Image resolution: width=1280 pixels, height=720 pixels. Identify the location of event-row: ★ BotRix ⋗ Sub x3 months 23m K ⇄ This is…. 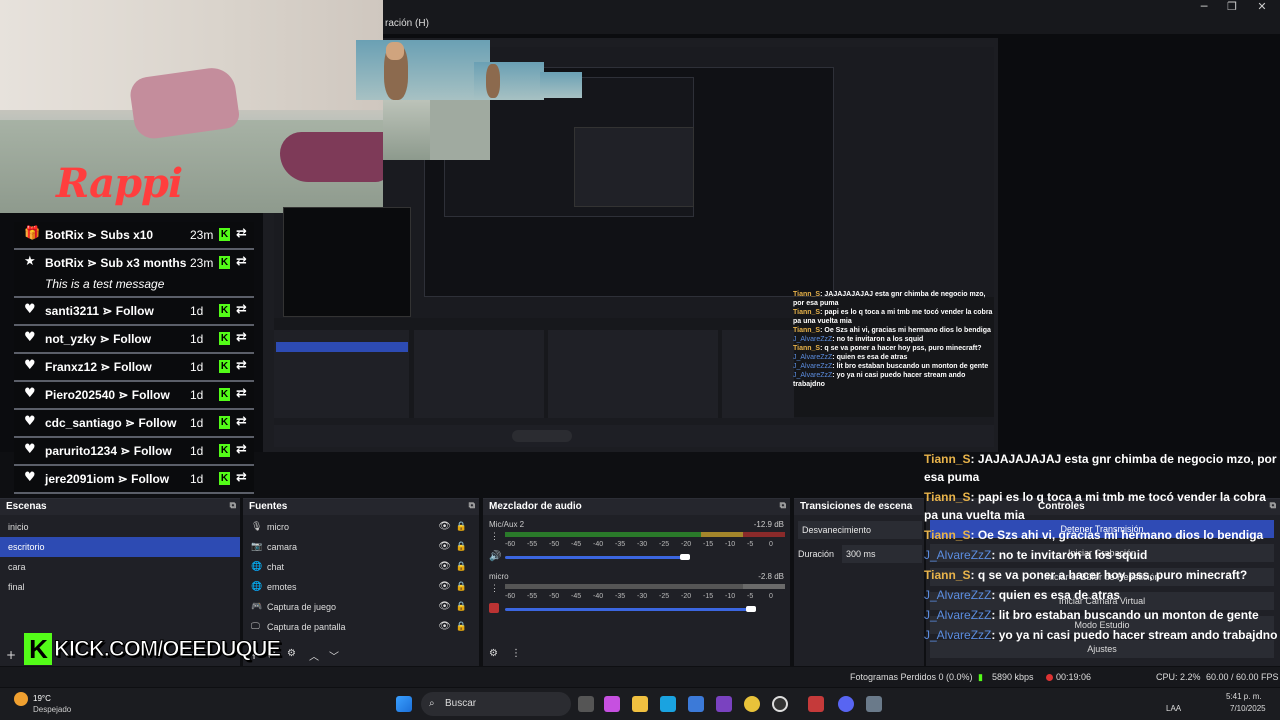
(134, 274).